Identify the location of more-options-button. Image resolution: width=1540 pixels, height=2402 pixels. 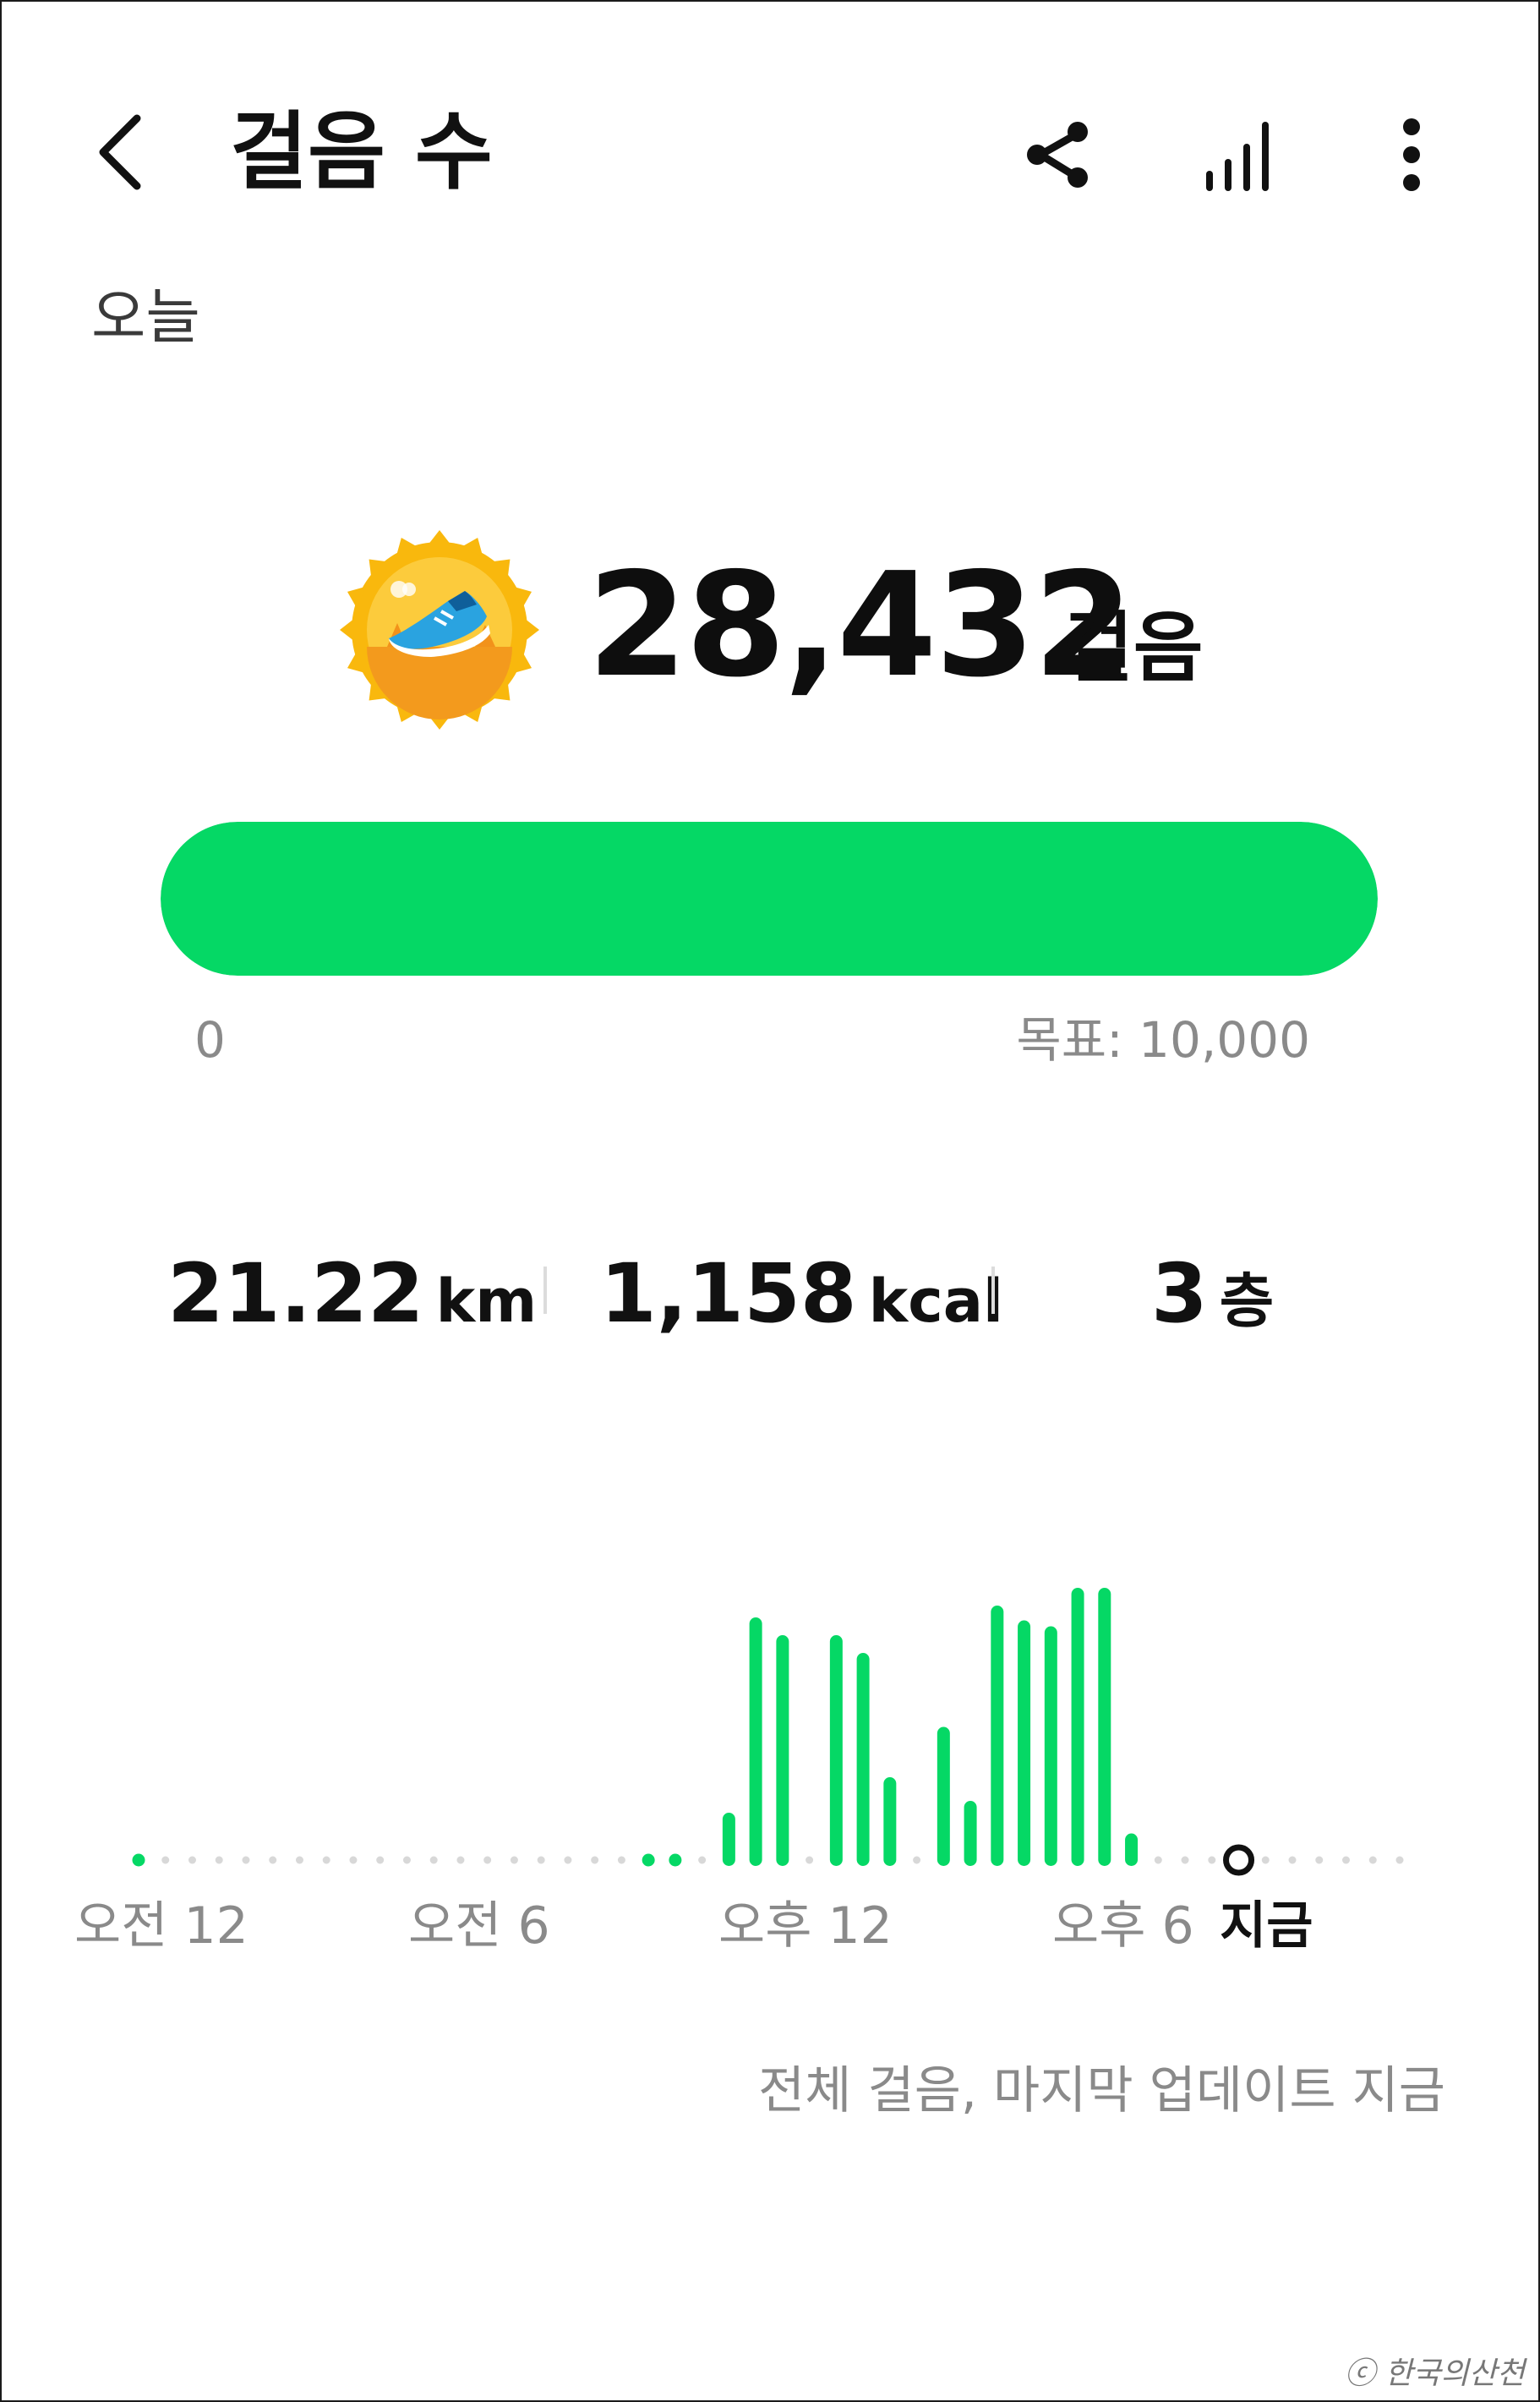
(1411, 154).